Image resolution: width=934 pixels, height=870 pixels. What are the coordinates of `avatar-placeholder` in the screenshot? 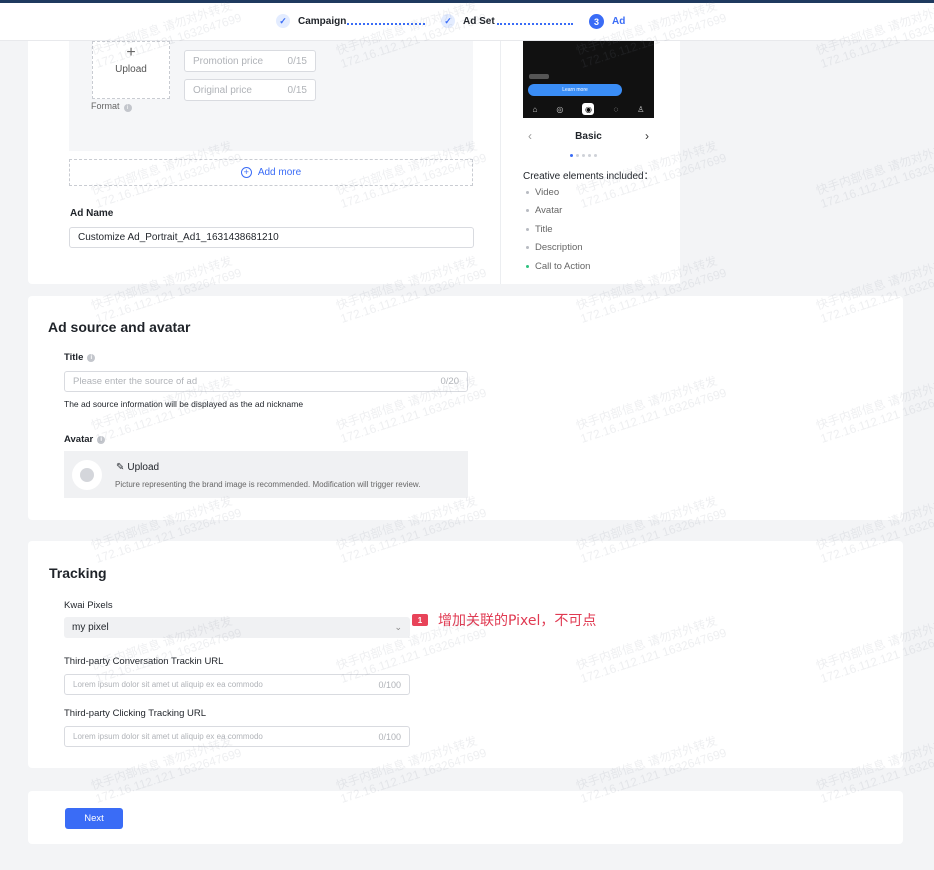 It's located at (87, 475).